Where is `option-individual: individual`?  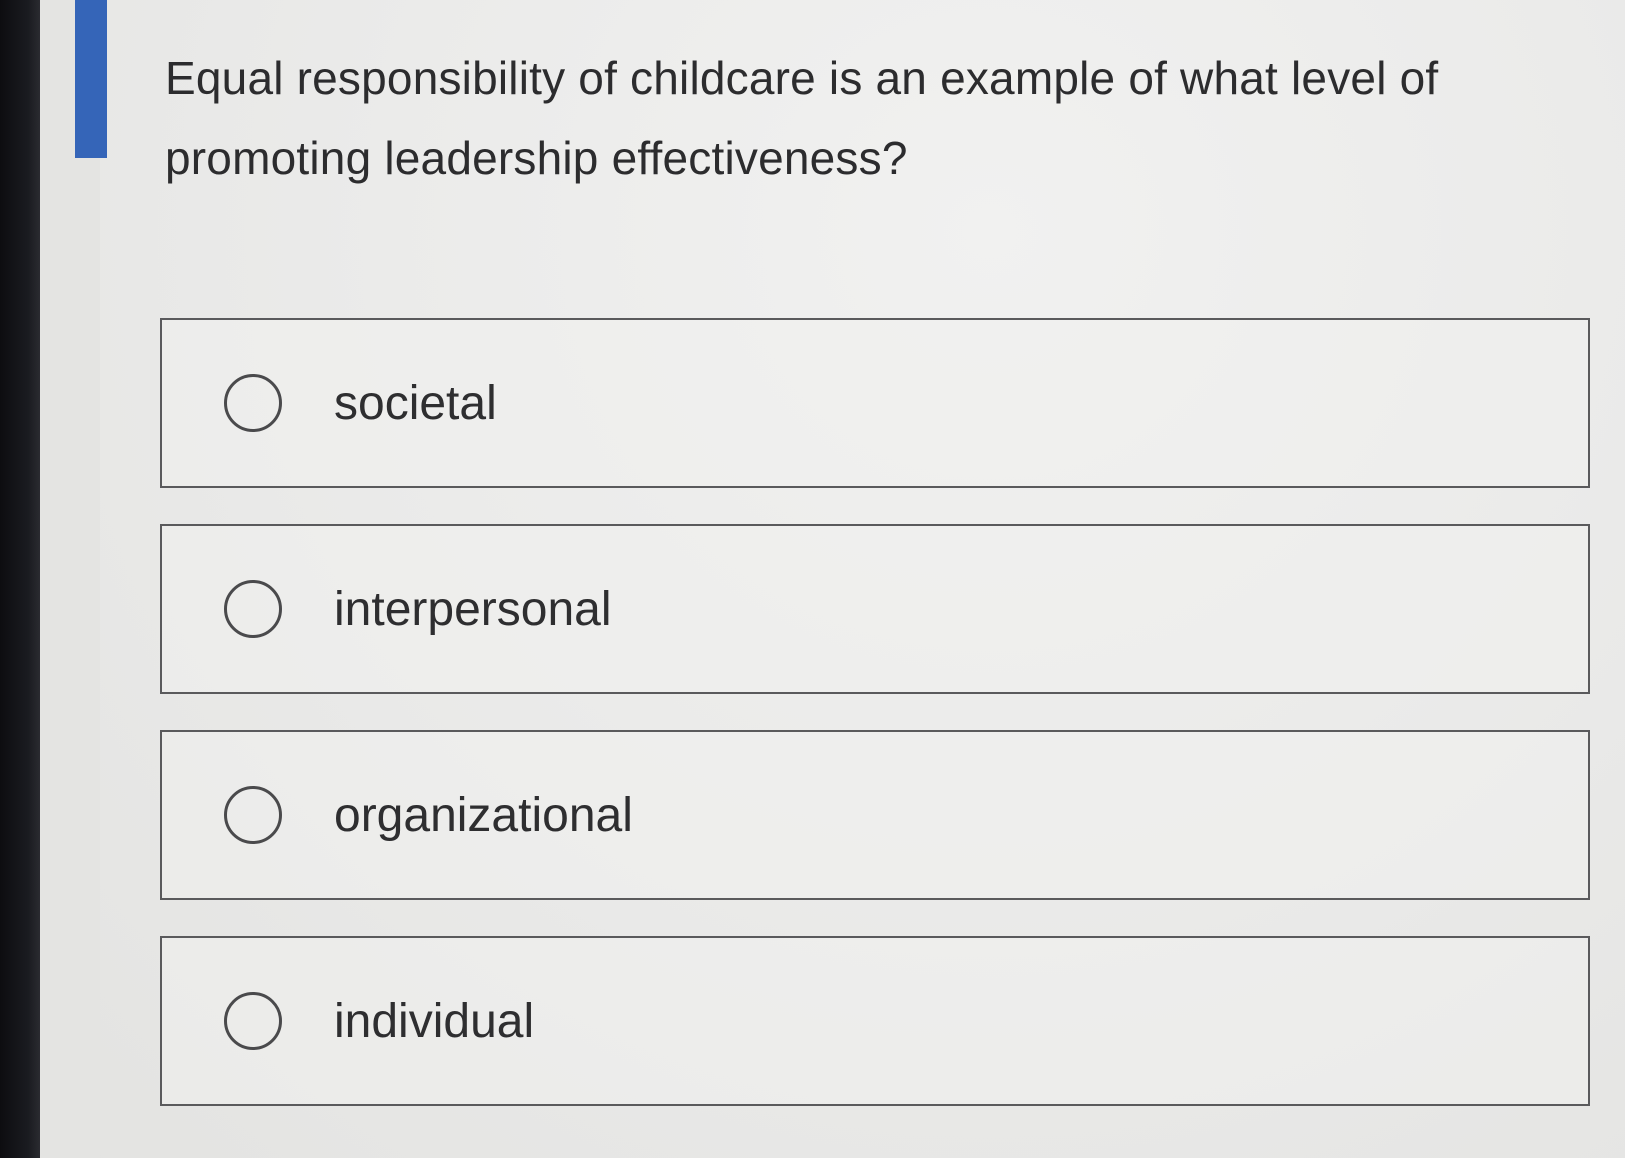 option-individual: individual is located at coordinates (875, 1021).